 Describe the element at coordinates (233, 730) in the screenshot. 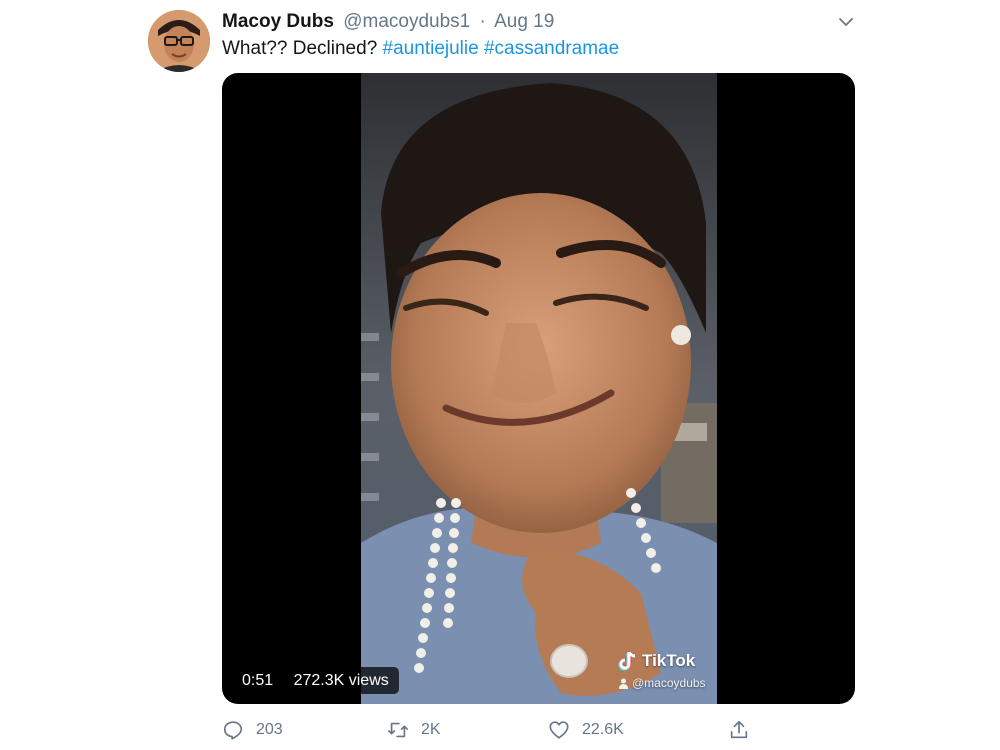

I see `reply-icon` at that location.